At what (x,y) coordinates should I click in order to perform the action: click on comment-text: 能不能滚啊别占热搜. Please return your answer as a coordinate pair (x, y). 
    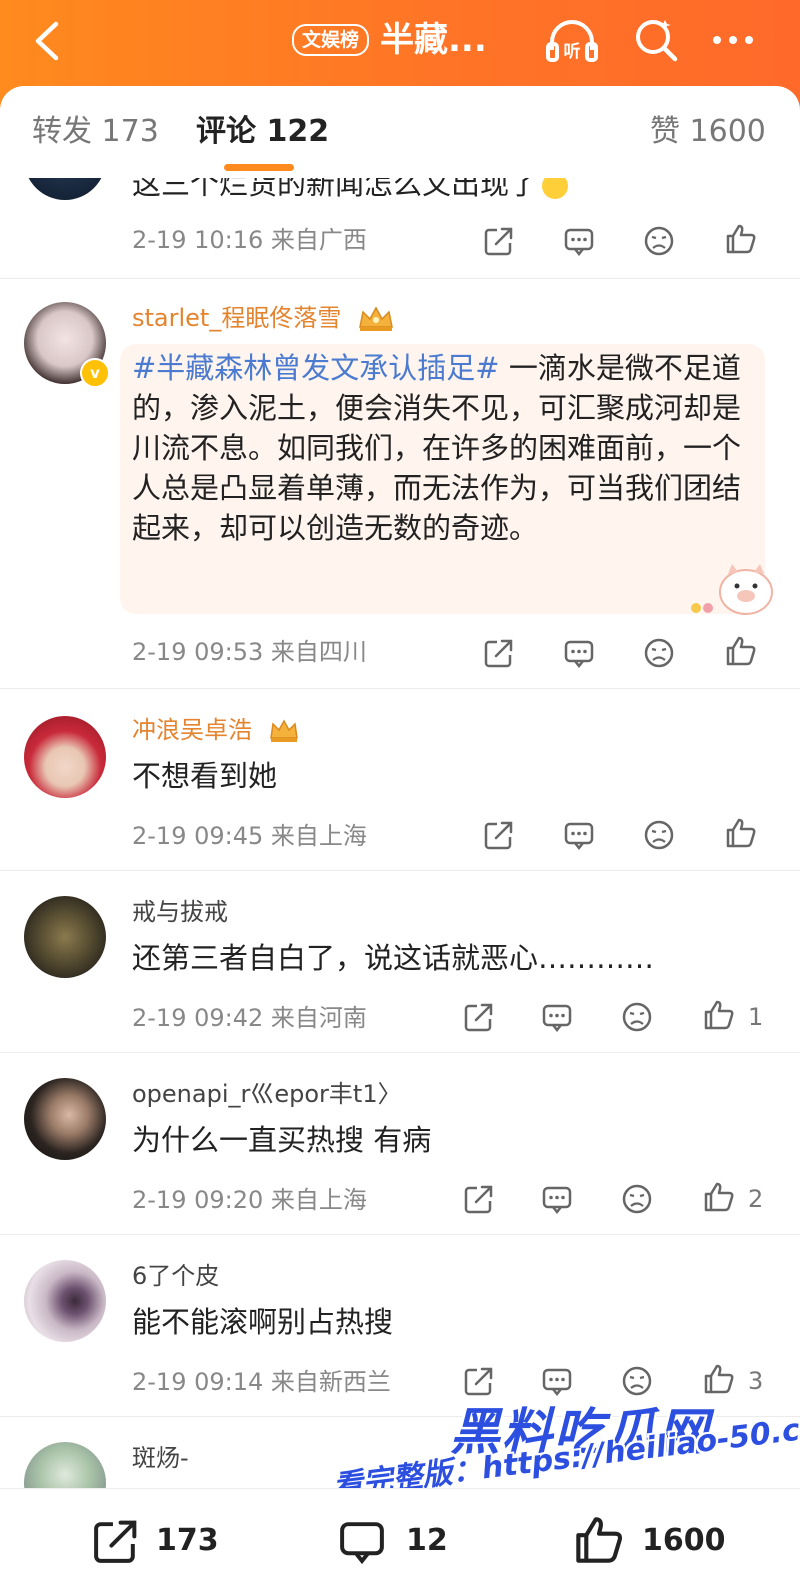
    Looking at the image, I should click on (263, 1322).